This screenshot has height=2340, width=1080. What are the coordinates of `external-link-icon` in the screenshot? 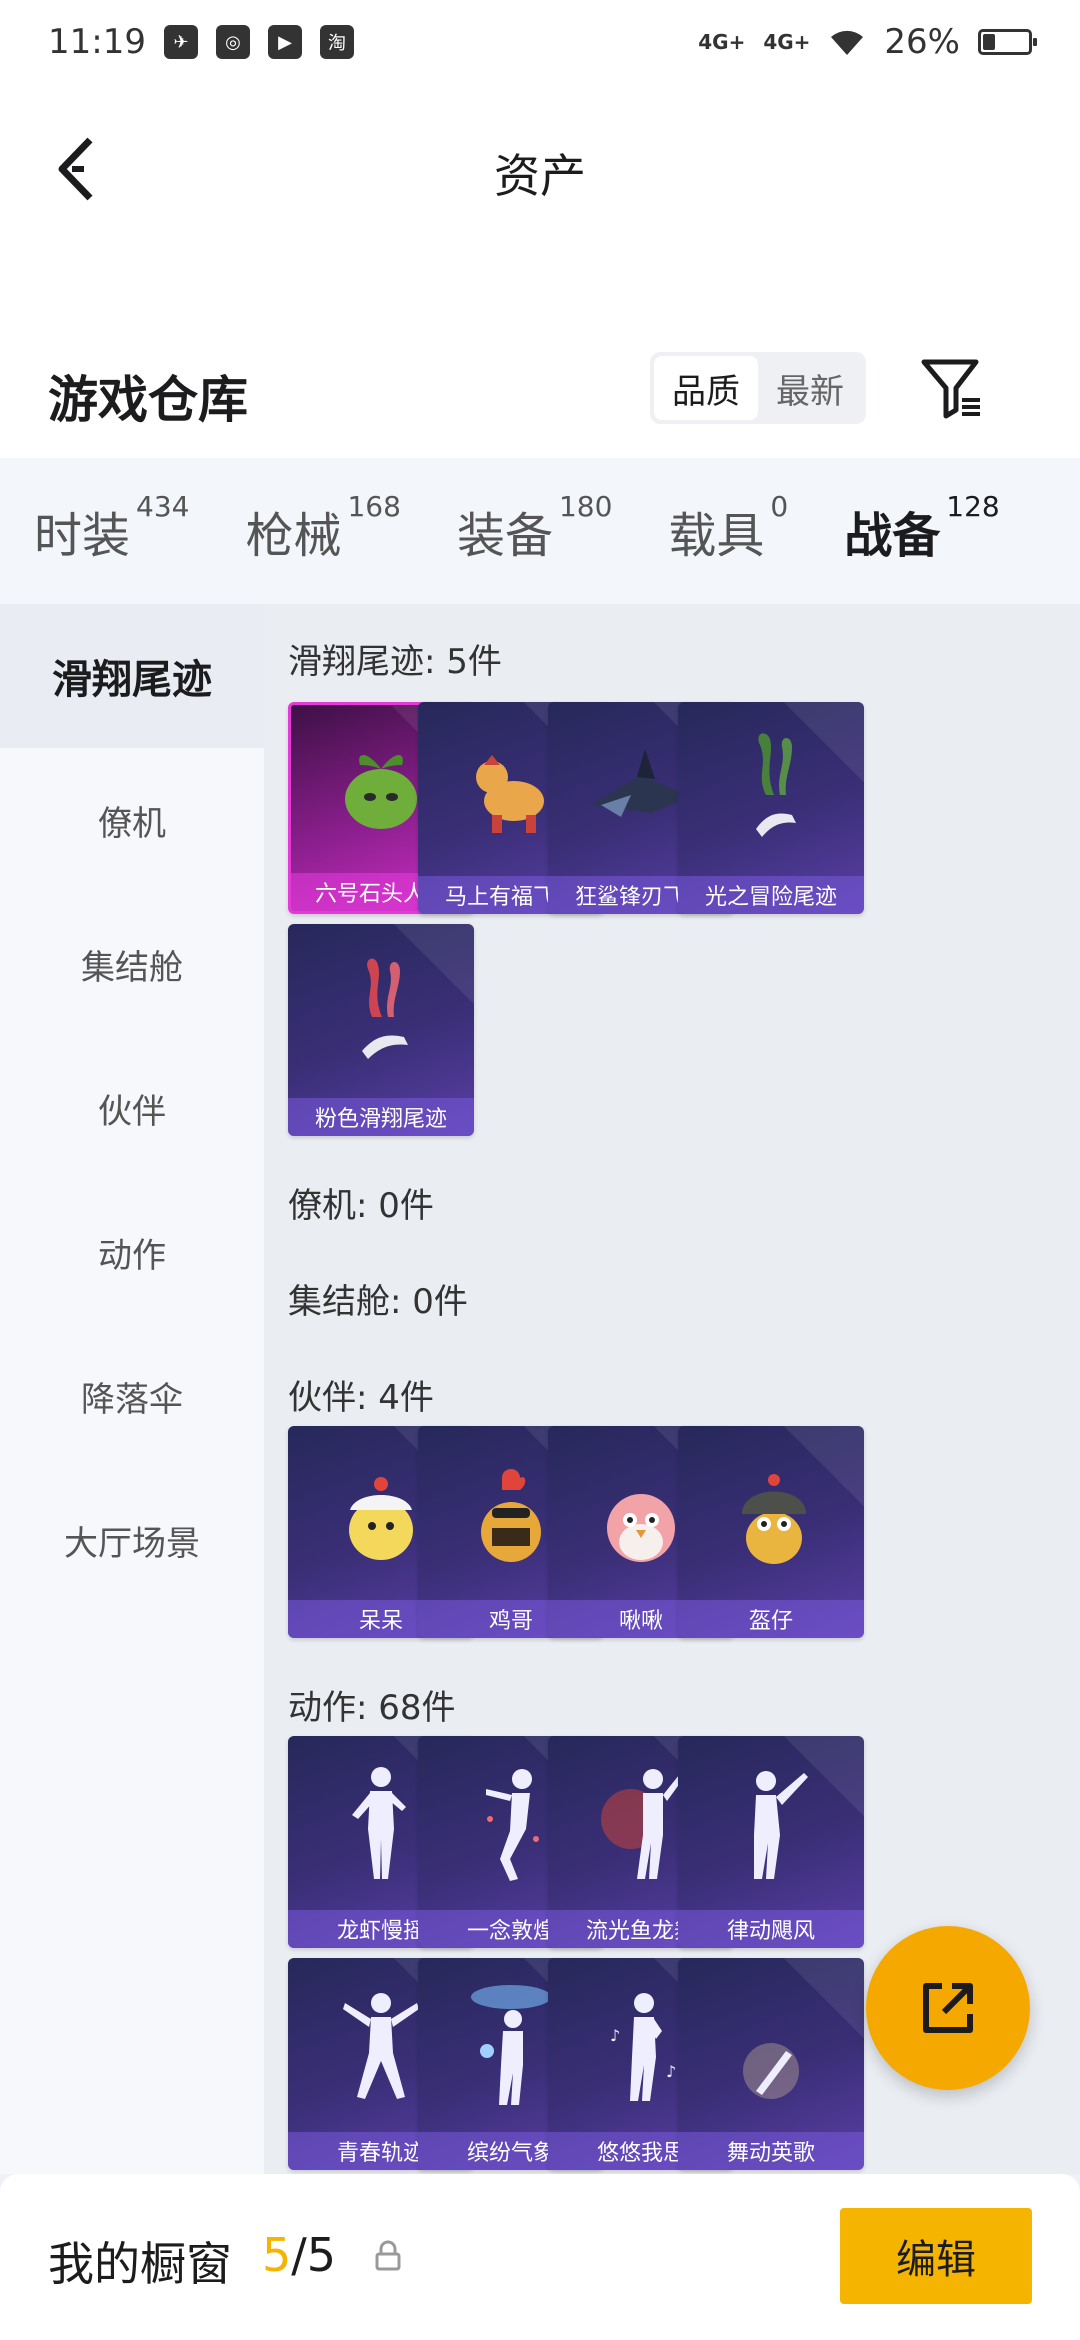 It's located at (948, 2008).